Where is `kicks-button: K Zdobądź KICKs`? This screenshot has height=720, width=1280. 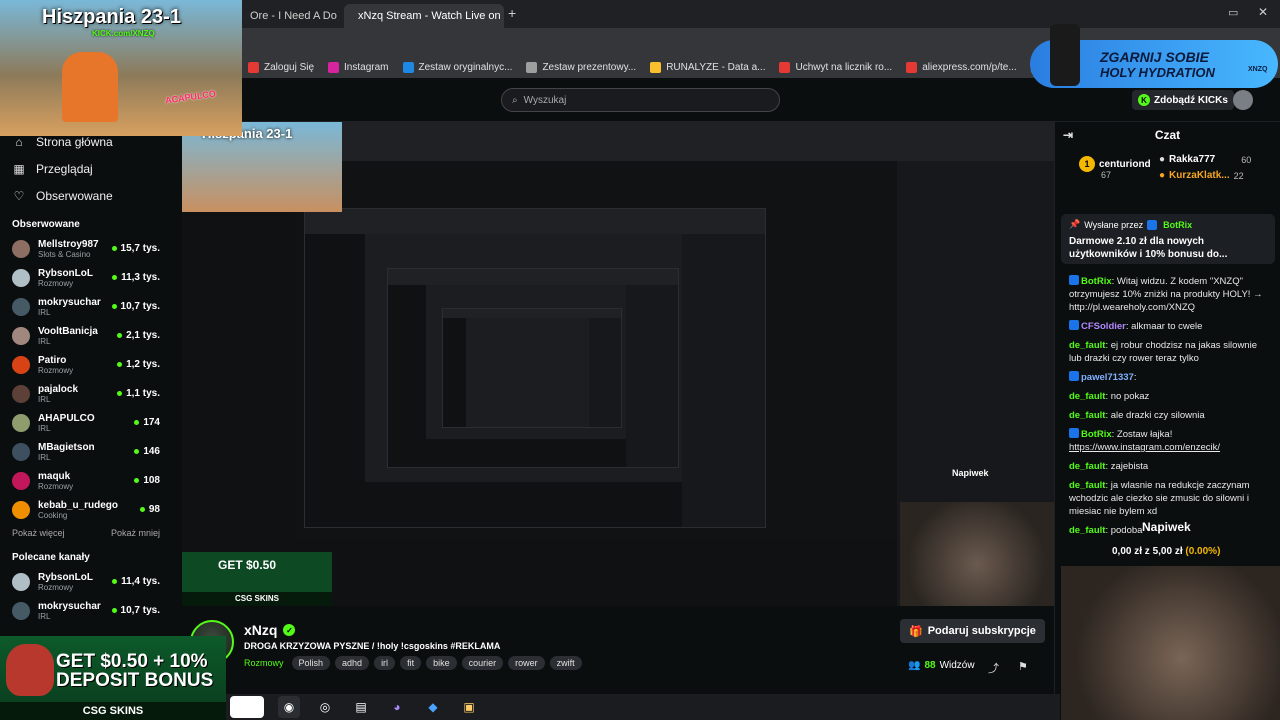
kicks-button: K Zdobądź KICKs is located at coordinates (1183, 100).